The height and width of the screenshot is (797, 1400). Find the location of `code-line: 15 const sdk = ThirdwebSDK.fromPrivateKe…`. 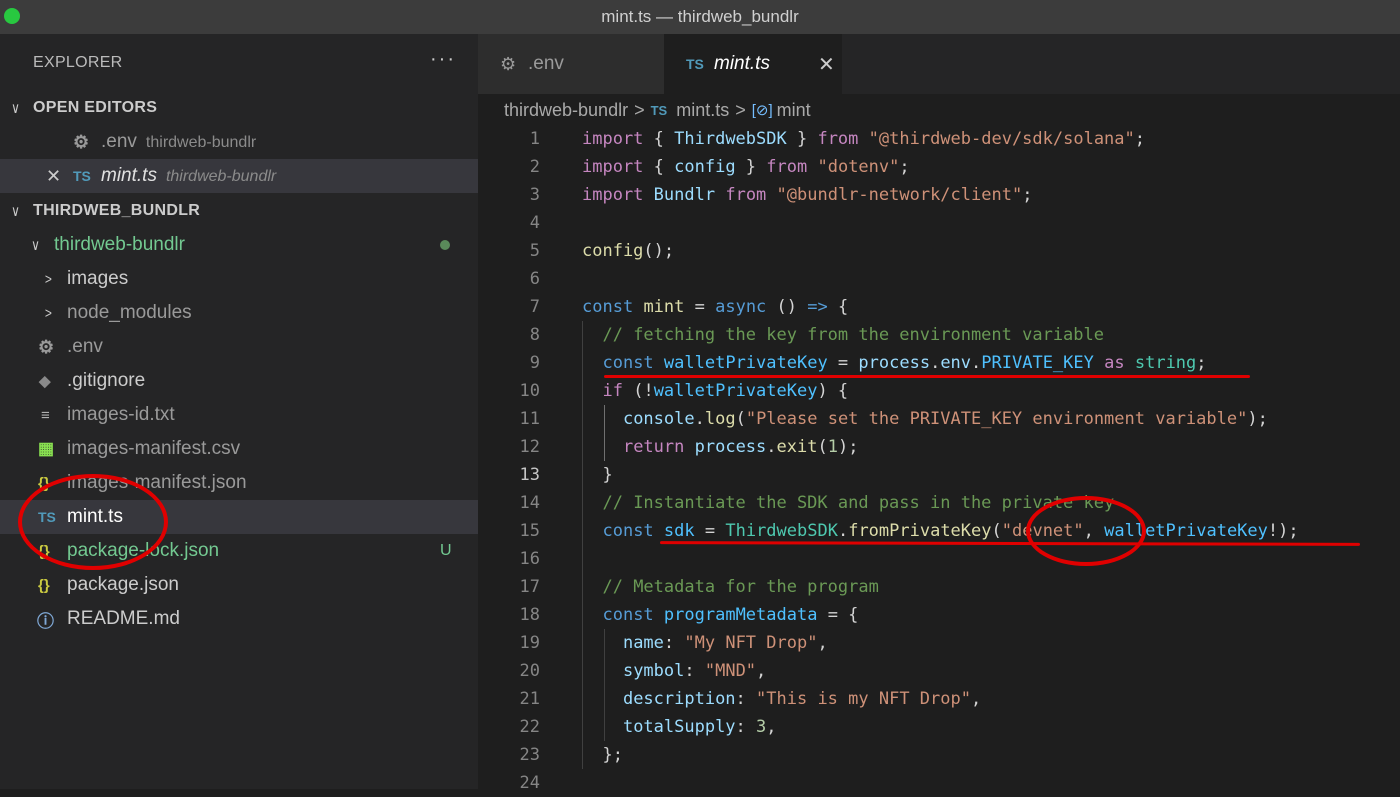

code-line: 15 const sdk = ThirdwebSDK.fromPrivateKe… is located at coordinates (939, 531).